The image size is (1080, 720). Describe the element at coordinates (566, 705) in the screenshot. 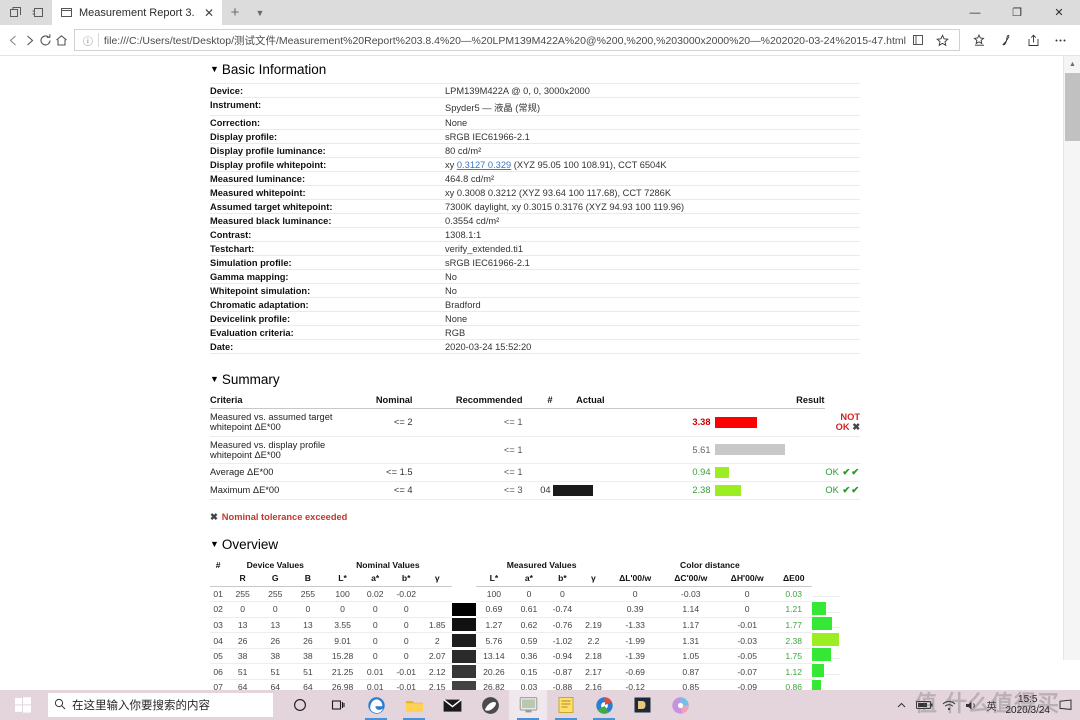

I see `taskbar-notes-icon` at that location.